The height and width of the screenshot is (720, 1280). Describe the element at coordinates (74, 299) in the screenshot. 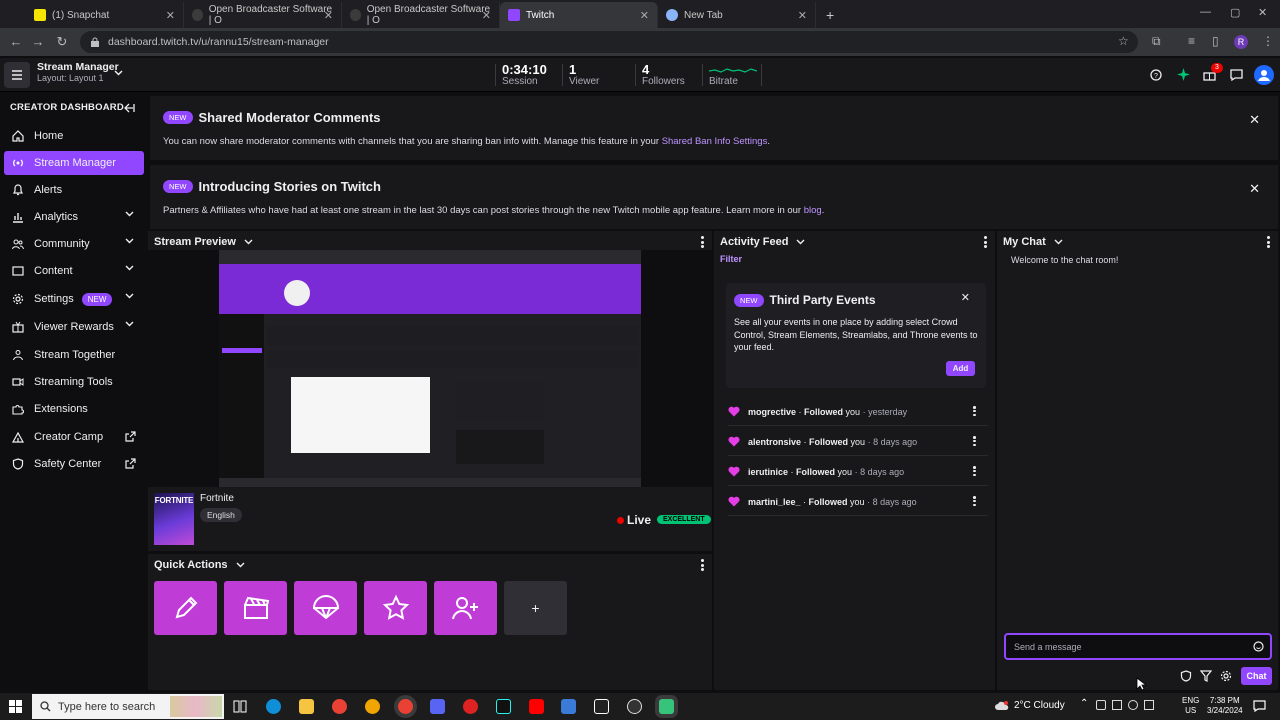

I see `sidebar-item-settings: Settings NEW` at that location.